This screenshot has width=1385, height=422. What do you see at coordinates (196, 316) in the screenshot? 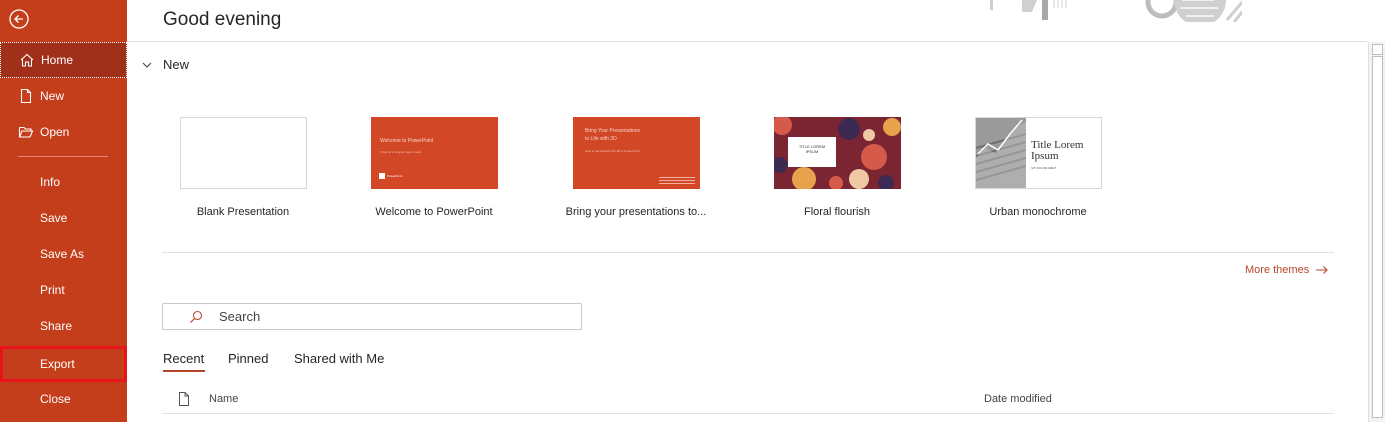
I see `search-icon` at bounding box center [196, 316].